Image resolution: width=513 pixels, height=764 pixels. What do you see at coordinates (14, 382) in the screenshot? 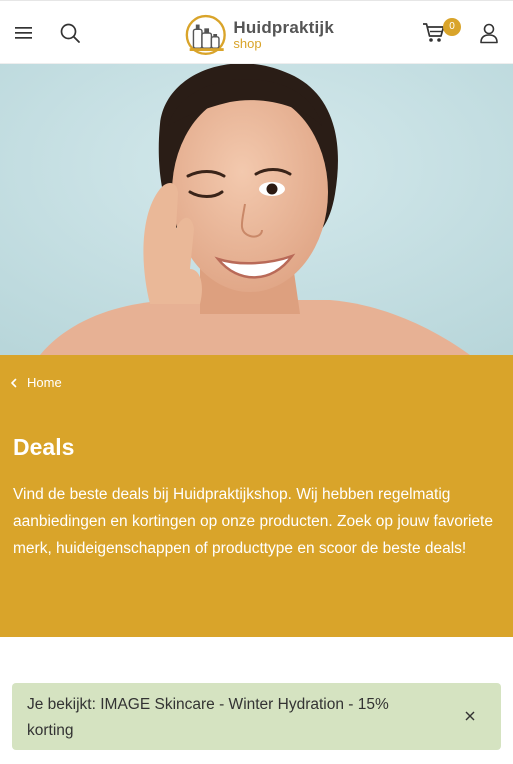
I see `chevron-left-icon` at bounding box center [14, 382].